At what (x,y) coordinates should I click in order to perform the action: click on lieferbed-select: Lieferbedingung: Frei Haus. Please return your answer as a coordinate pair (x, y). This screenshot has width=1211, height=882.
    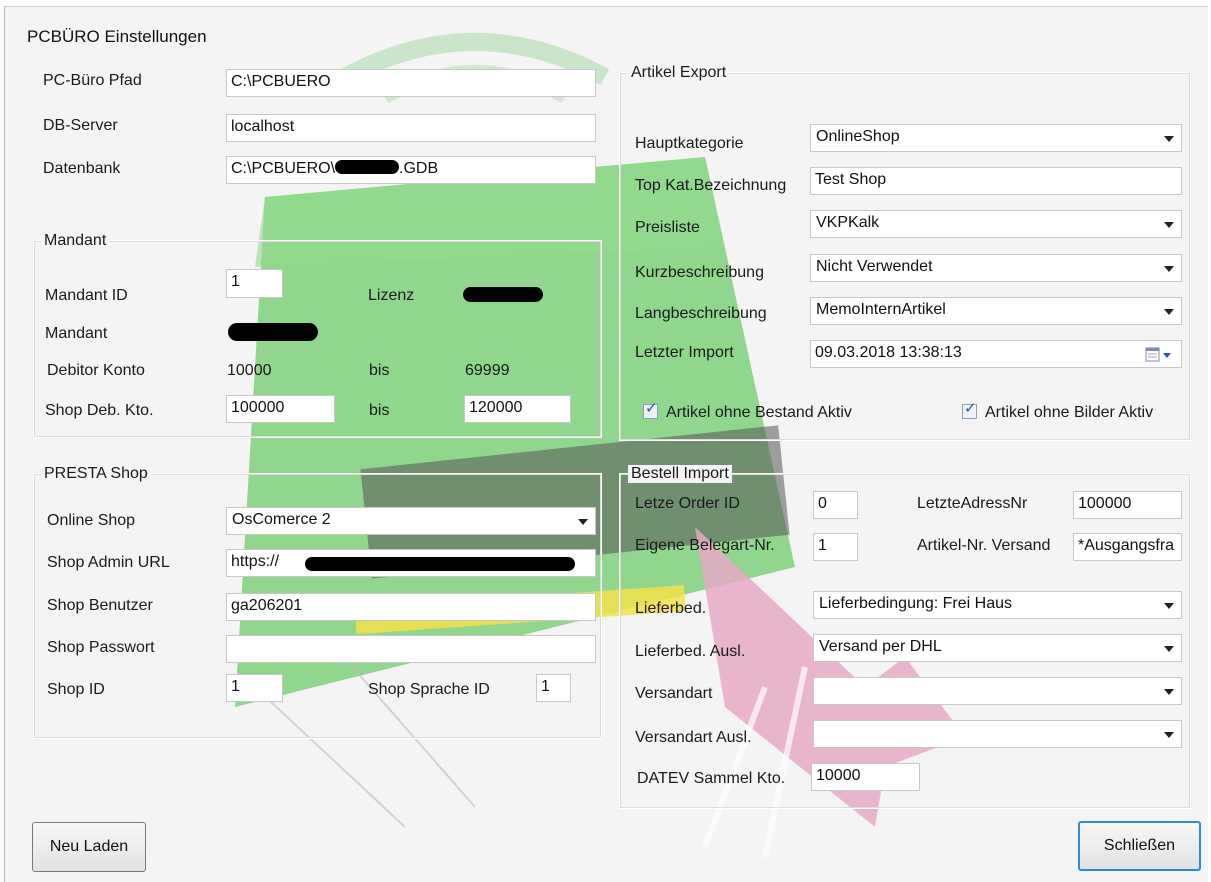
    Looking at the image, I should click on (997, 605).